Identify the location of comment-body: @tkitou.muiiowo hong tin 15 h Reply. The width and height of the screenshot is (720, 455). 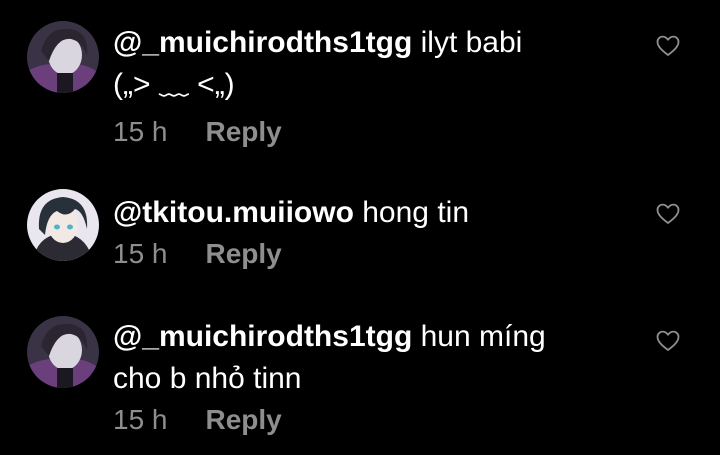
(373, 232).